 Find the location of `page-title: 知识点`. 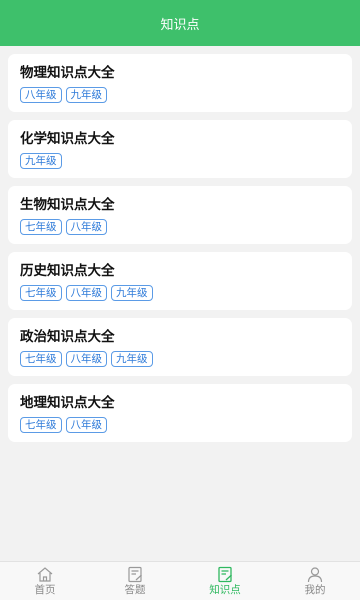

page-title: 知识点 is located at coordinates (180, 25).